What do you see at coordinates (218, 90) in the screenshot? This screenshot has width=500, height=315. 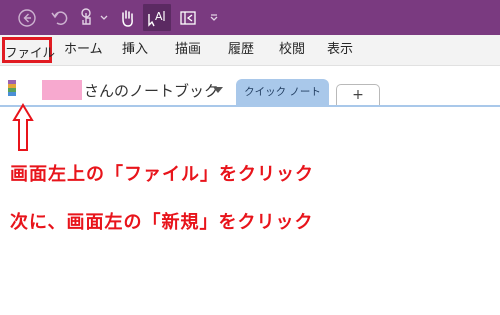 I see `notebook-dropdown-icon` at bounding box center [218, 90].